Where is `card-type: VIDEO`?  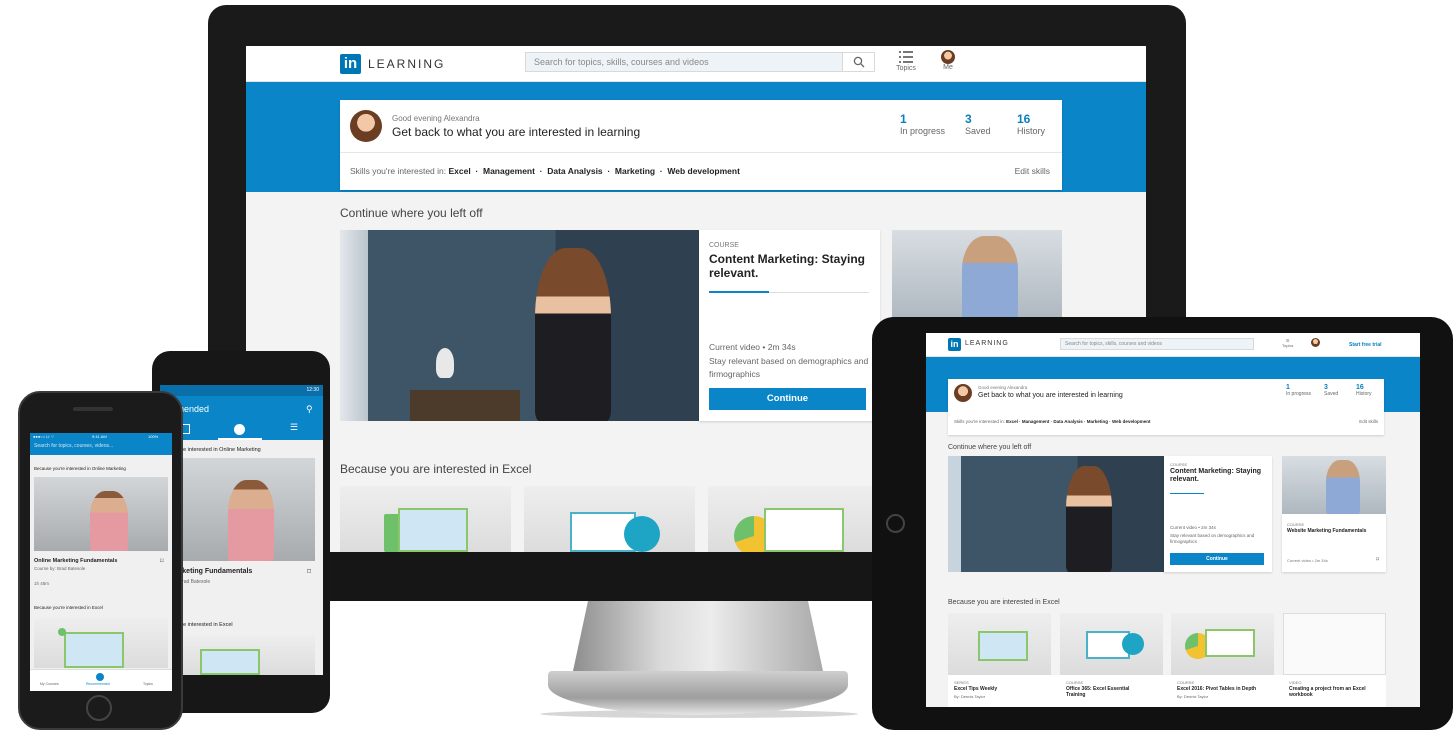 card-type: VIDEO is located at coordinates (1295, 682).